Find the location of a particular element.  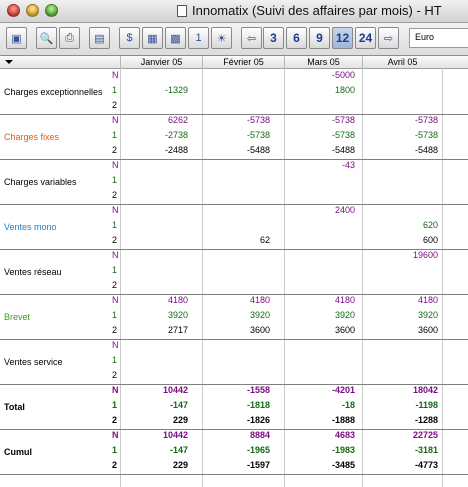

table-cell: 2717 is located at coordinates (153, 330).